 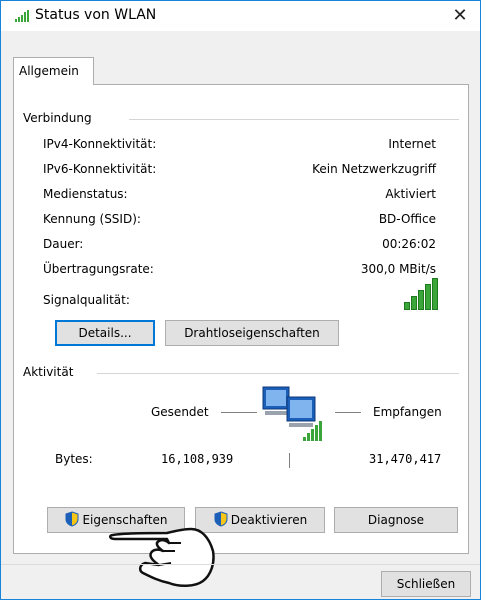 What do you see at coordinates (407, 412) in the screenshot?
I see `received-label: Empfangen` at bounding box center [407, 412].